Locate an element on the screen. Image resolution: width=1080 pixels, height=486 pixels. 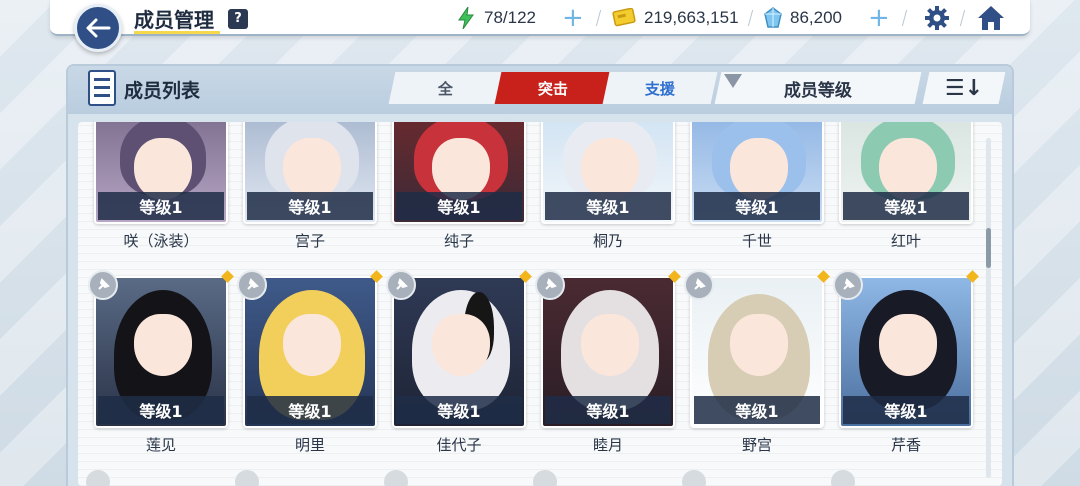
title-underline is located at coordinates (177, 32).